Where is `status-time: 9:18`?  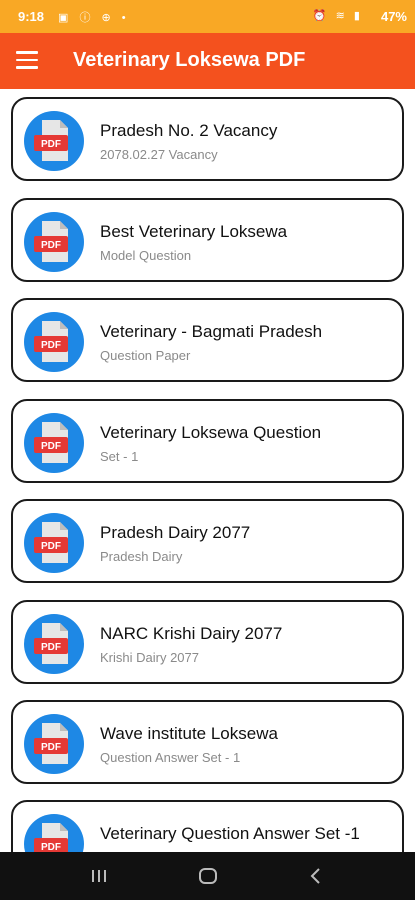 status-time: 9:18 is located at coordinates (31, 16).